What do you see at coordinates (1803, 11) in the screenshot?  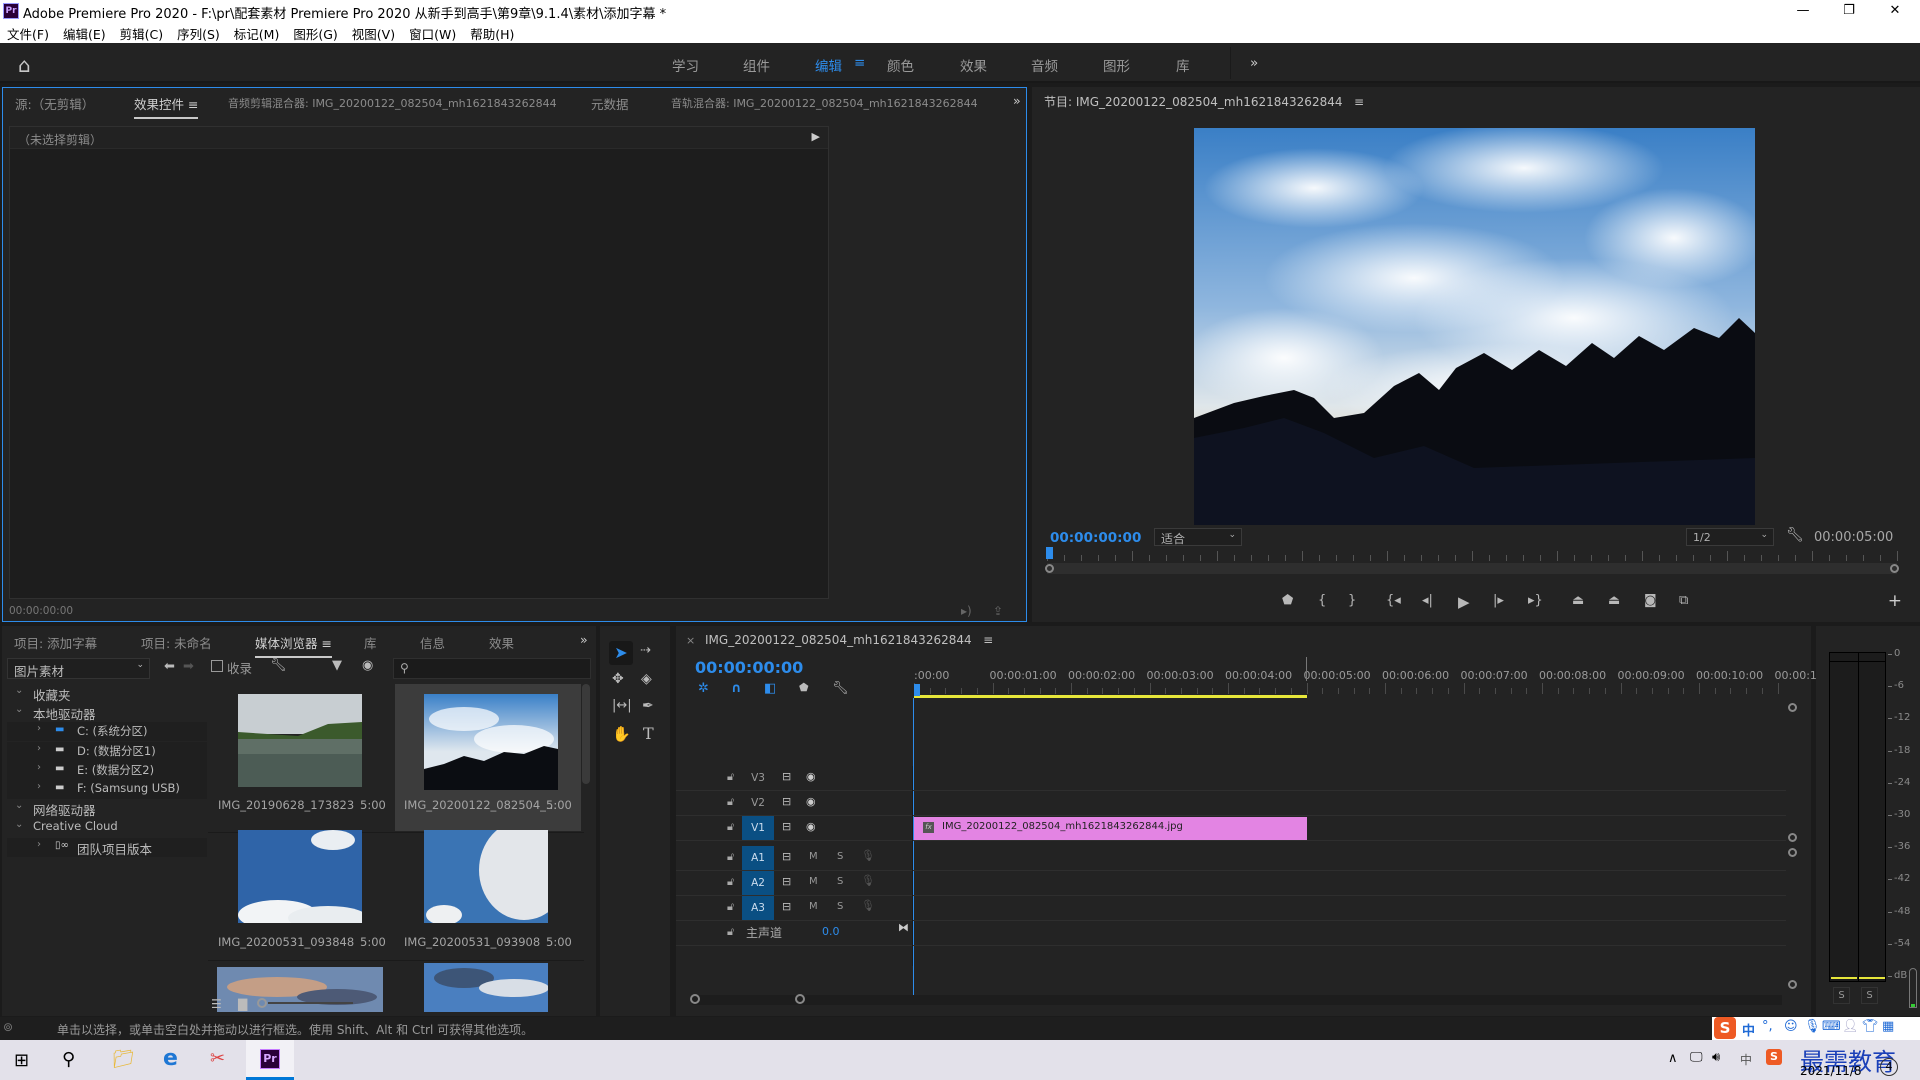 I see `minimize-button: —` at bounding box center [1803, 11].